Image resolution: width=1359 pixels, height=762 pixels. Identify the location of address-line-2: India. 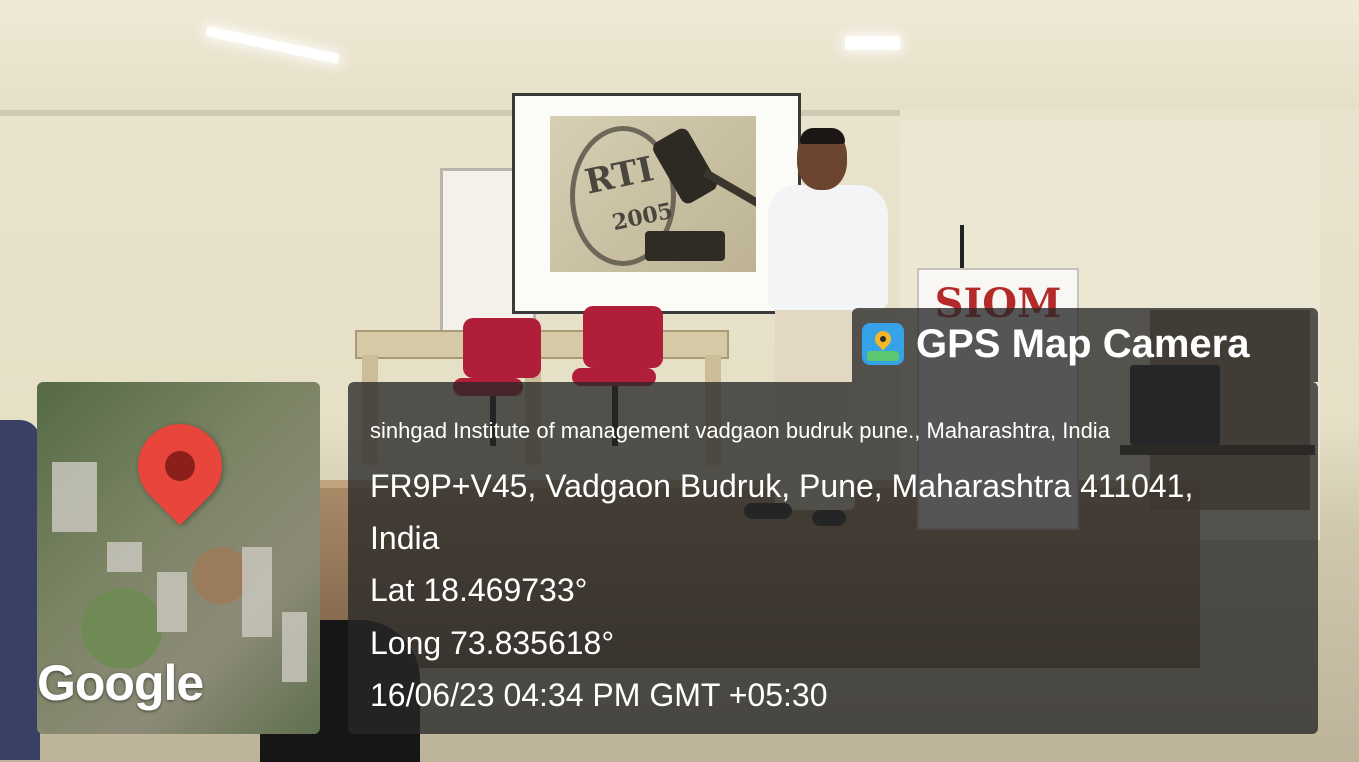
(405, 538).